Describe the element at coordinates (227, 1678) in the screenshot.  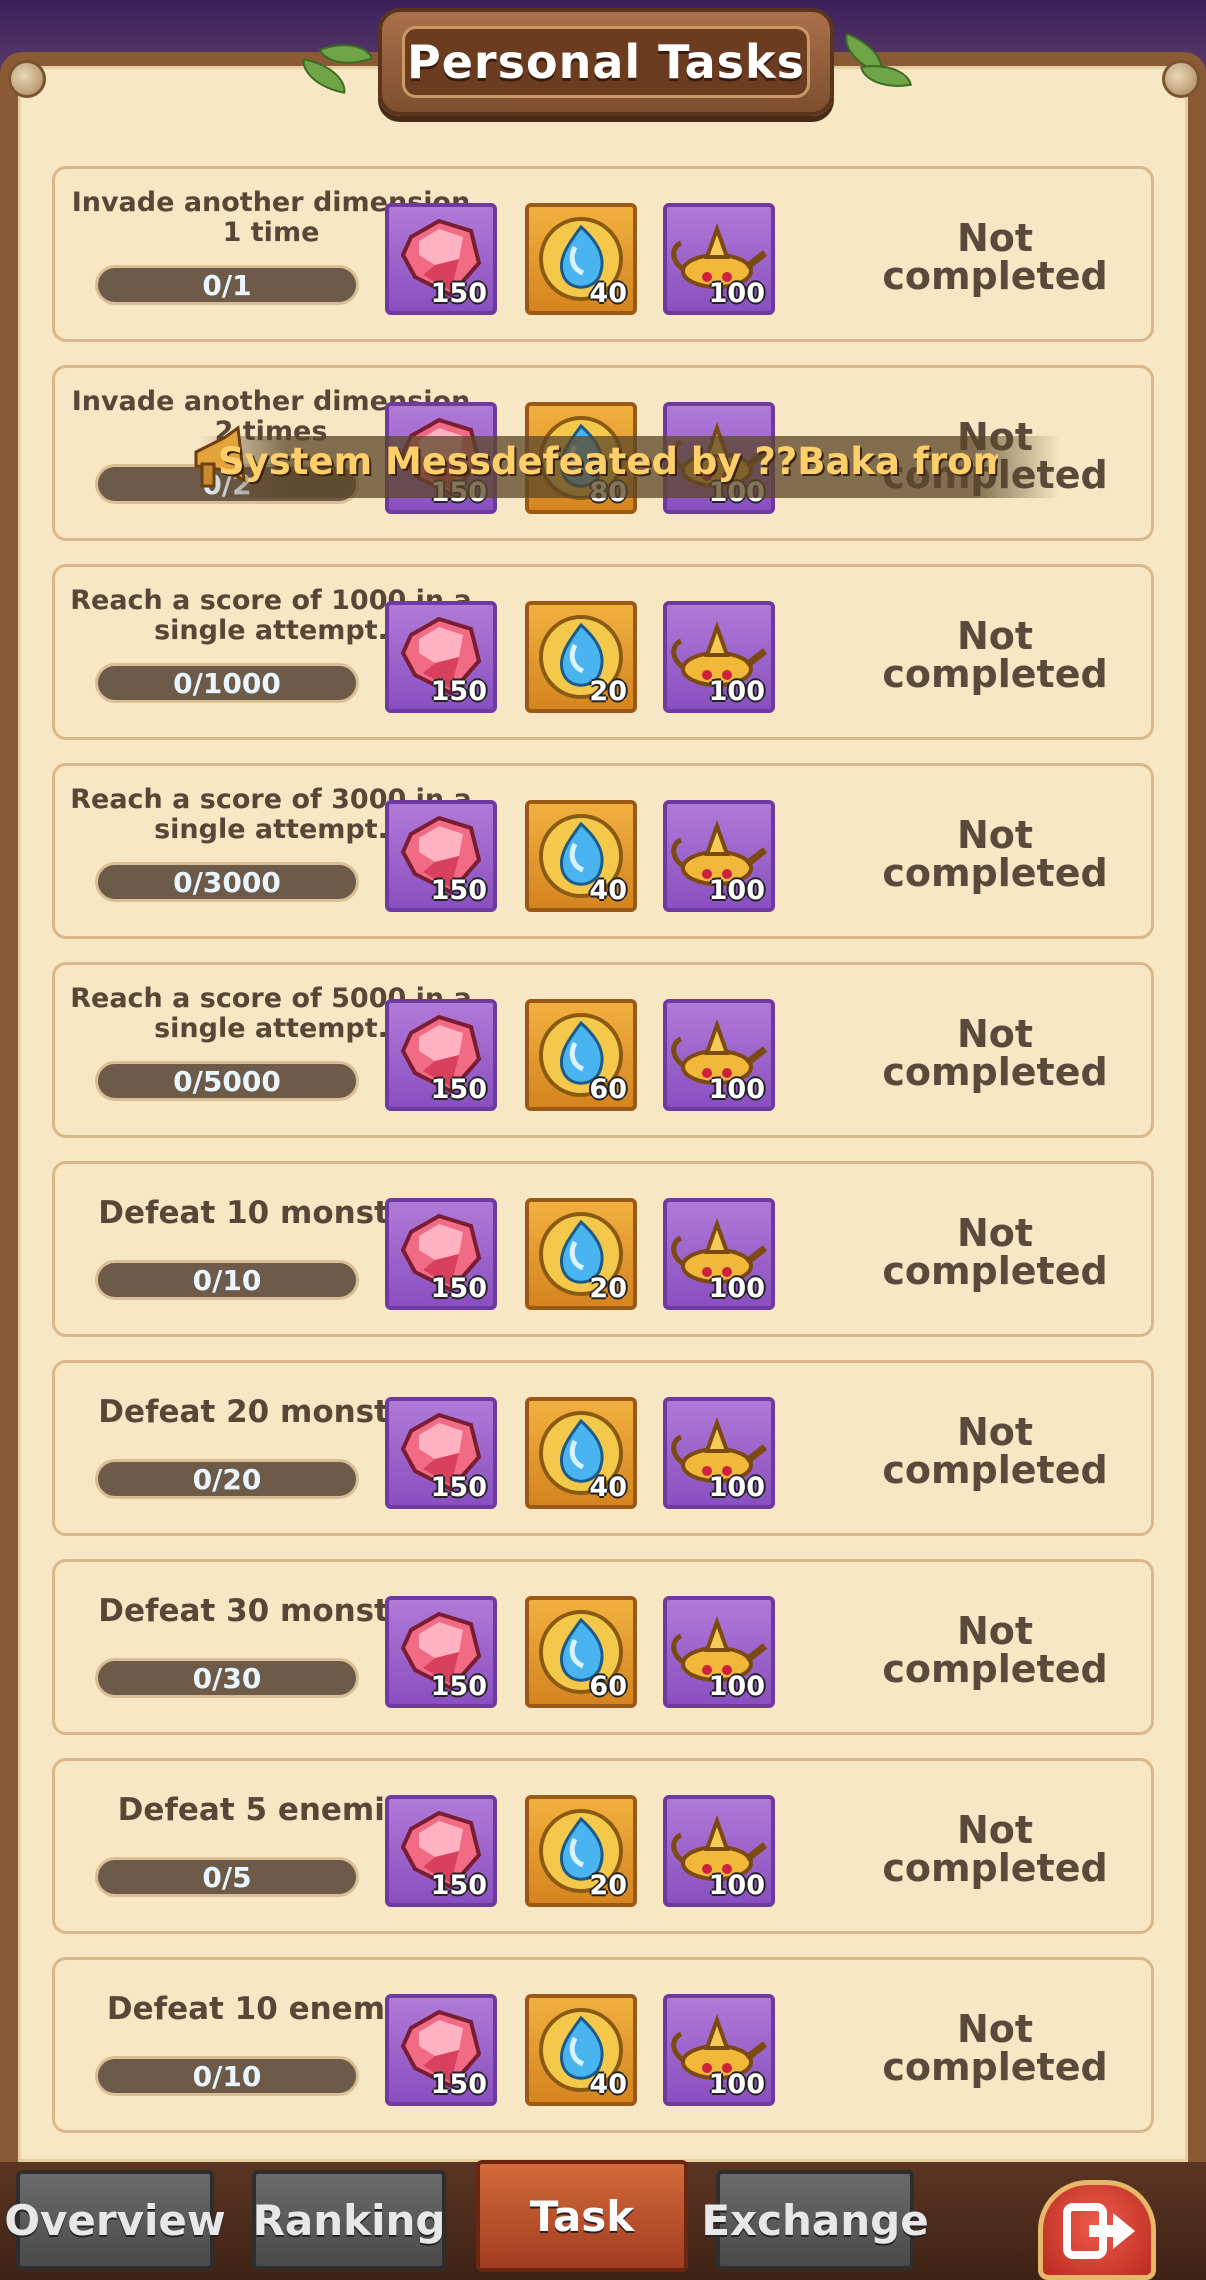
I see `task-progress-bar: 0/30` at that location.